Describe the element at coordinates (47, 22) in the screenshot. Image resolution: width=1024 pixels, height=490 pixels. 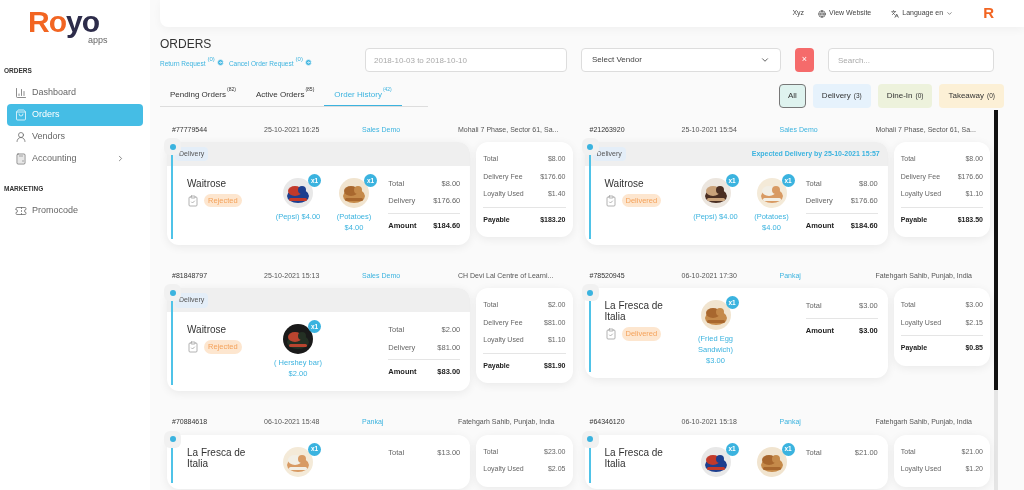
I see `logo-text: Ro` at that location.